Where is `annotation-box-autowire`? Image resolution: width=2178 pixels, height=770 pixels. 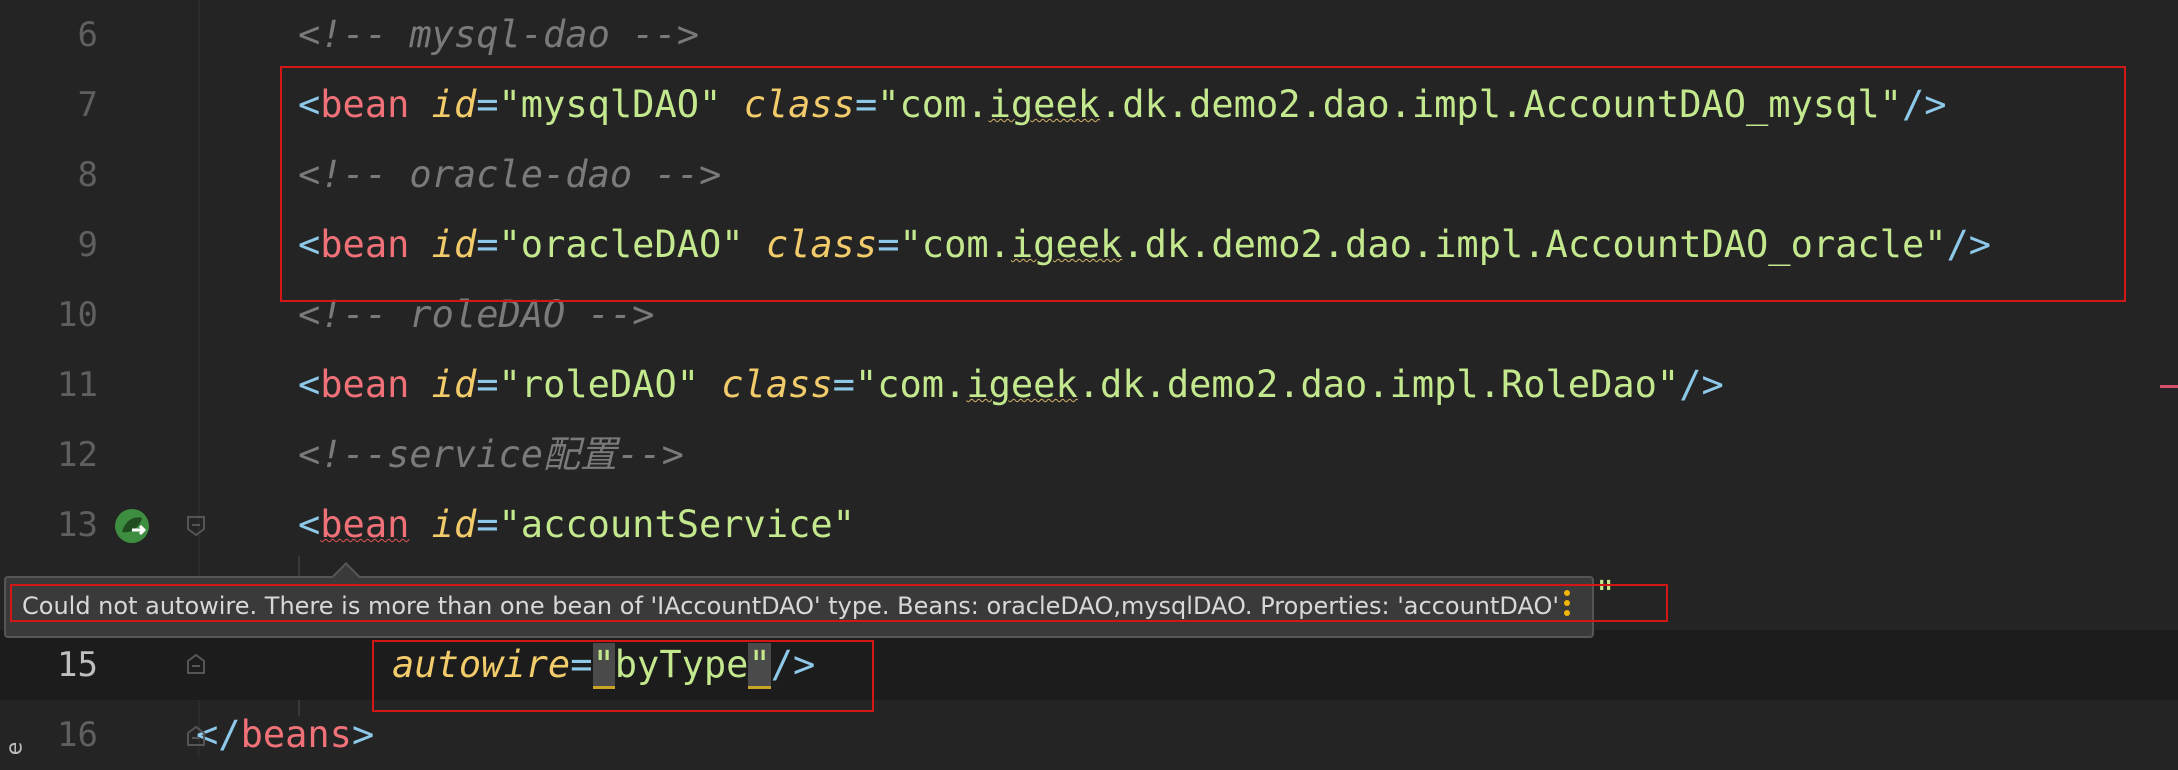
annotation-box-autowire is located at coordinates (623, 676).